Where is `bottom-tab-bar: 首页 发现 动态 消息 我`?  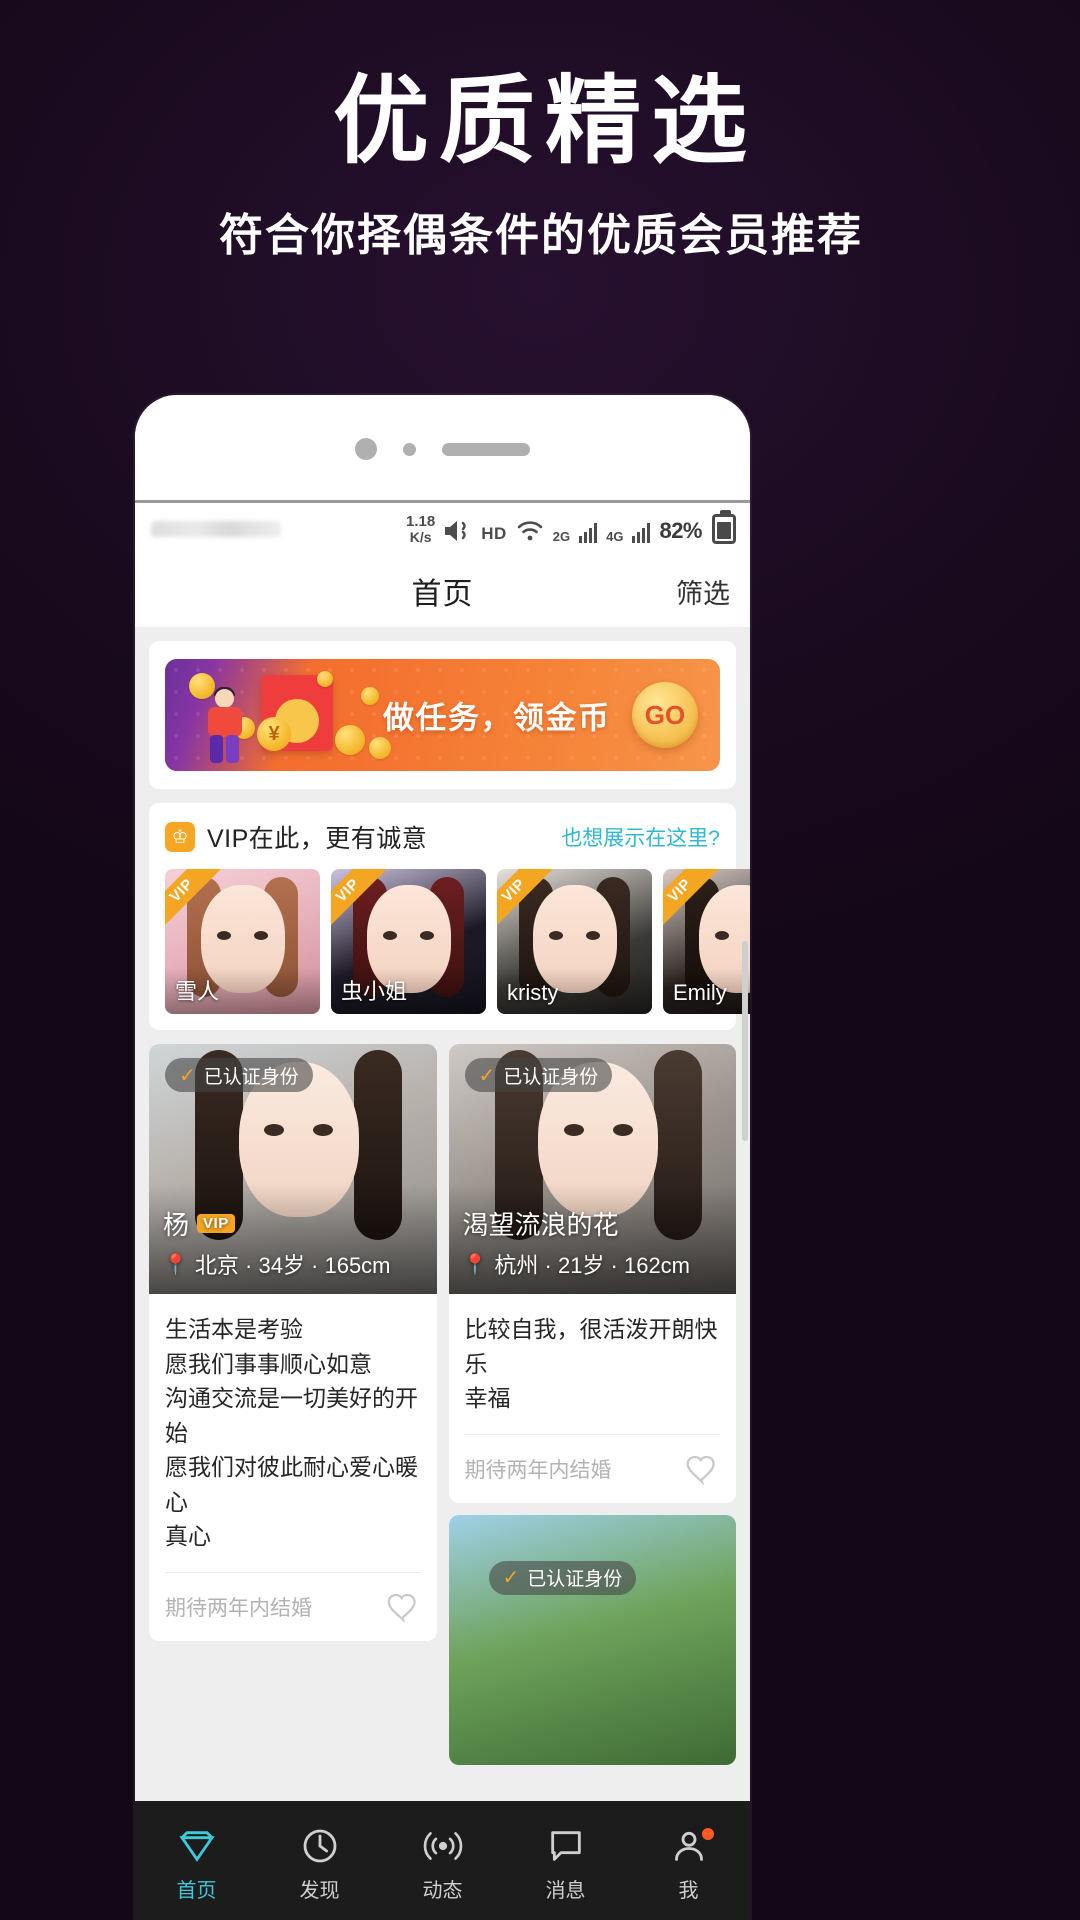
bottom-tab-bar: 首页 发现 动态 消息 我 is located at coordinates (442, 1860).